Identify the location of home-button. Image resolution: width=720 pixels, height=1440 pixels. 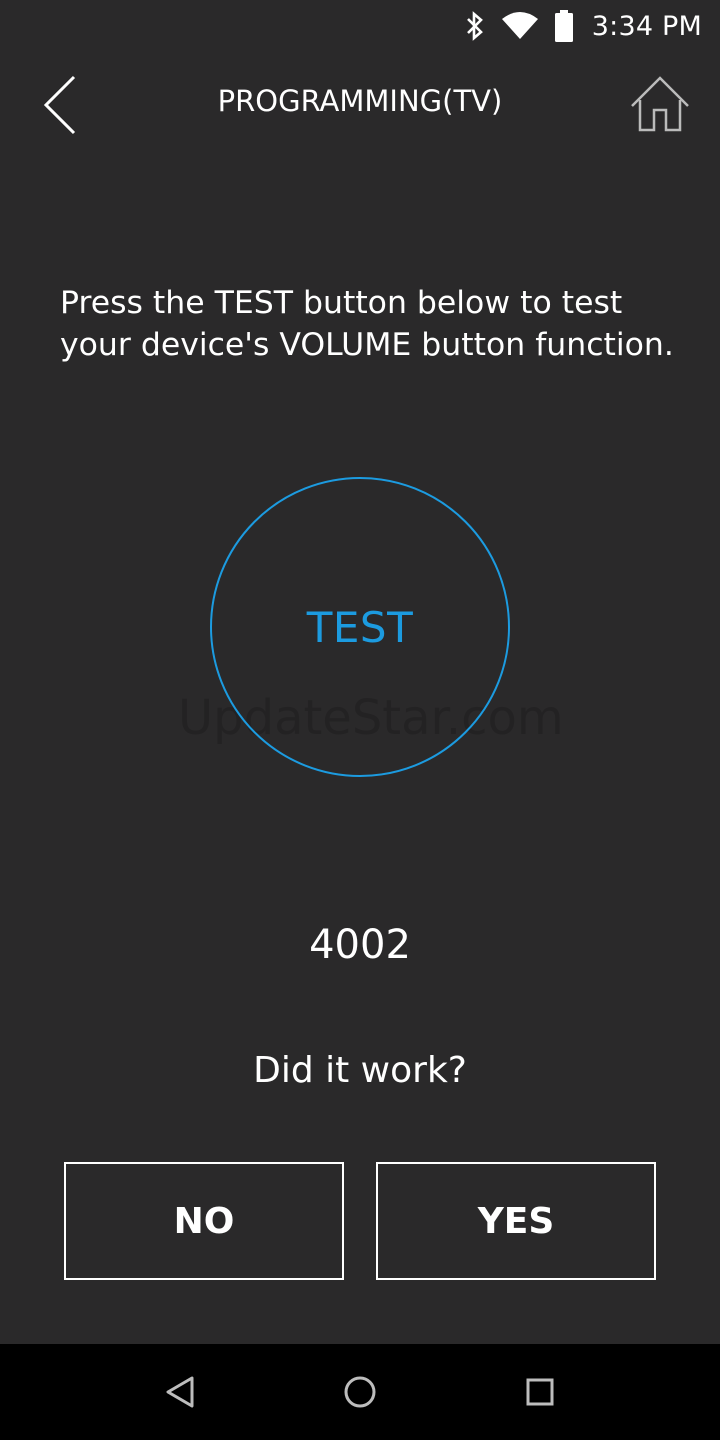
(660, 105).